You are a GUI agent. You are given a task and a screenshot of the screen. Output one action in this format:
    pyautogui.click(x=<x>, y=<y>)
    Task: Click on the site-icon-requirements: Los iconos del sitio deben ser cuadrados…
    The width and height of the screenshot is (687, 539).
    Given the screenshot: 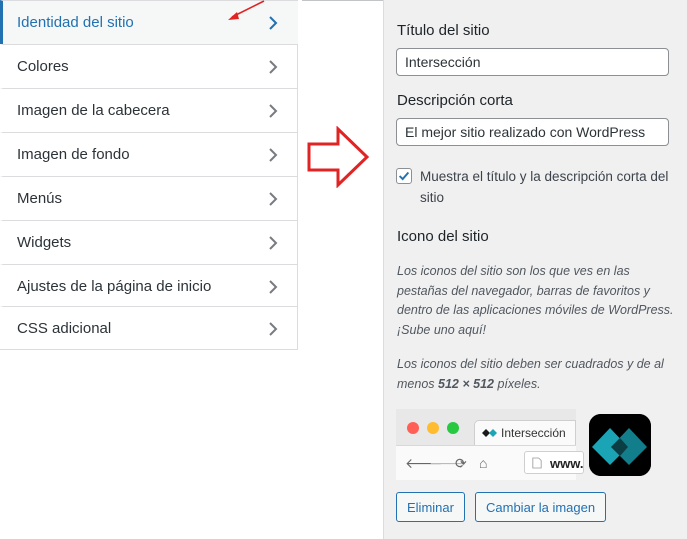 What is the action you would take?
    pyautogui.click(x=537, y=374)
    